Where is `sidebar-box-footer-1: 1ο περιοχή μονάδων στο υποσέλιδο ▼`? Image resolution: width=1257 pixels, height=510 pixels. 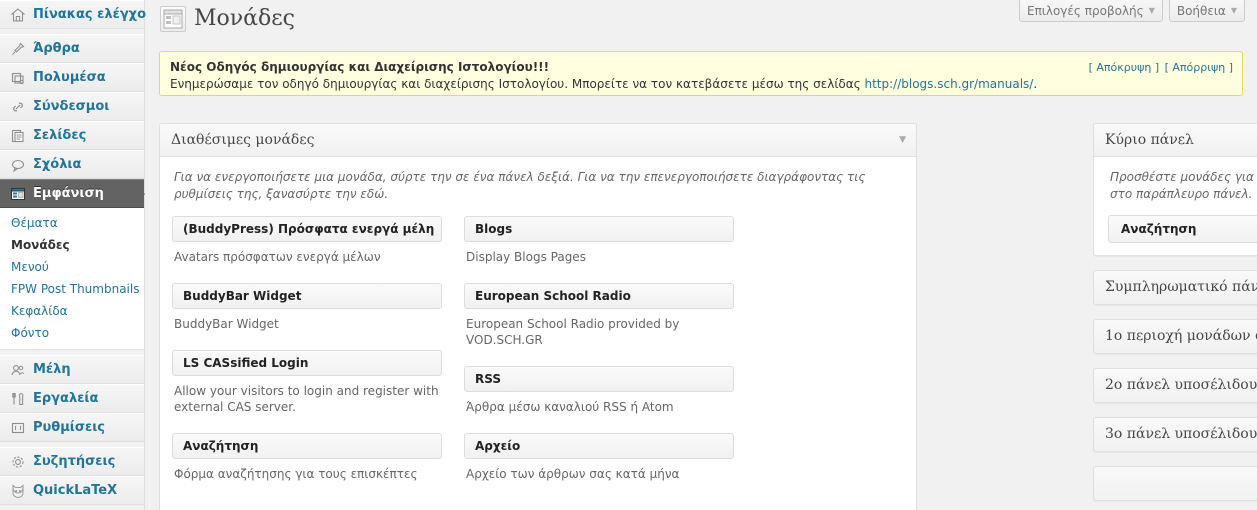
sidebar-box-footer-1: 1ο περιοχή μονάδων στο υποσέλιδο ▼ is located at coordinates (1175, 336).